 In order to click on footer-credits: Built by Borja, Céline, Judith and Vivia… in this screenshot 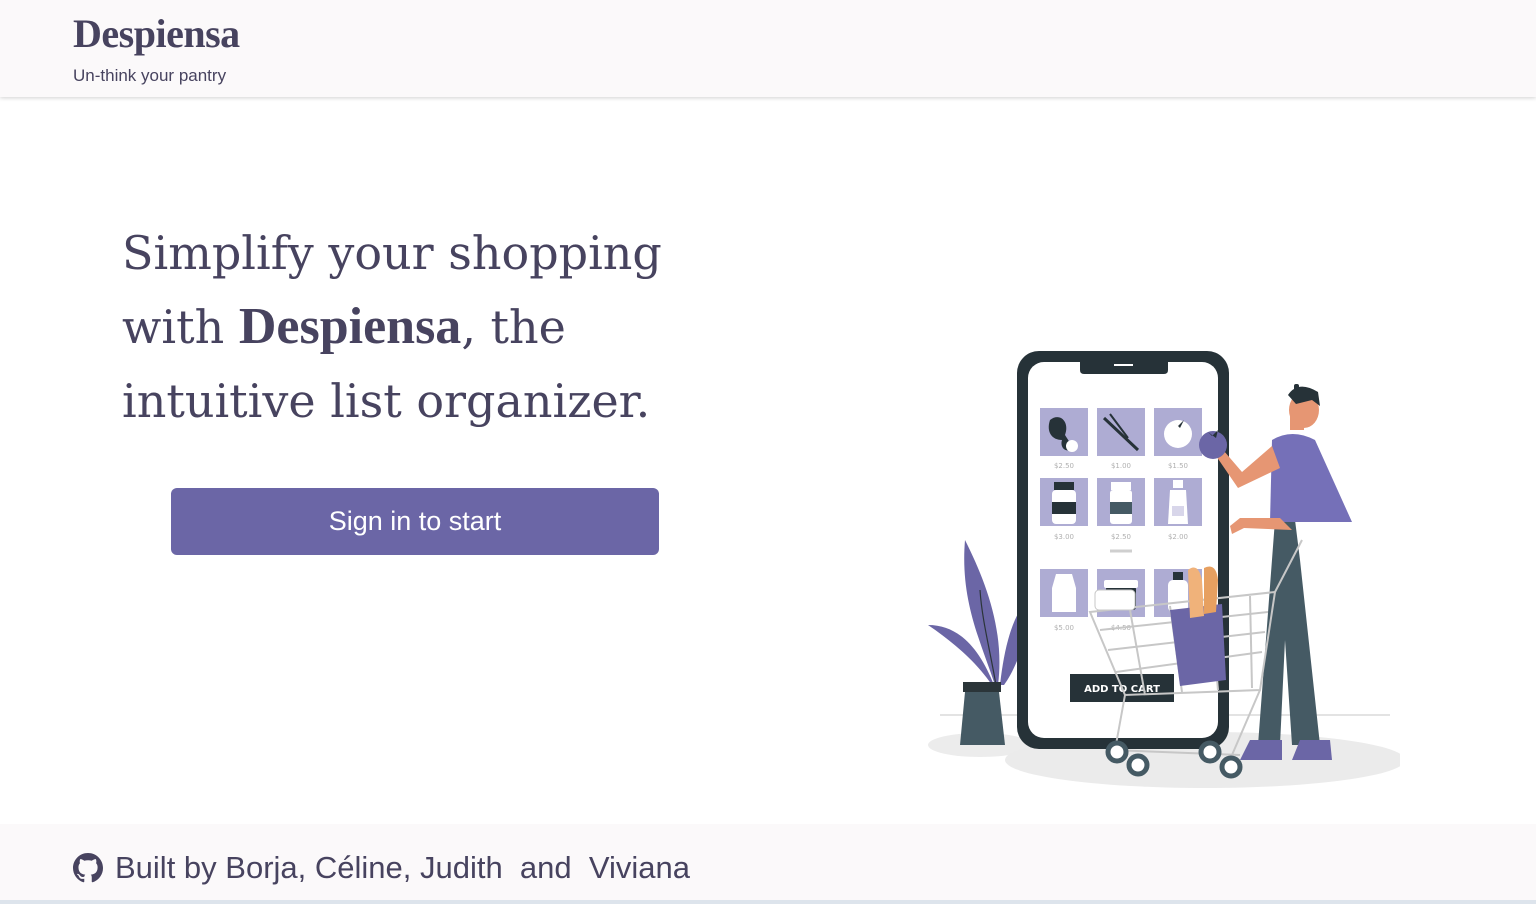, I will do `click(402, 867)`.